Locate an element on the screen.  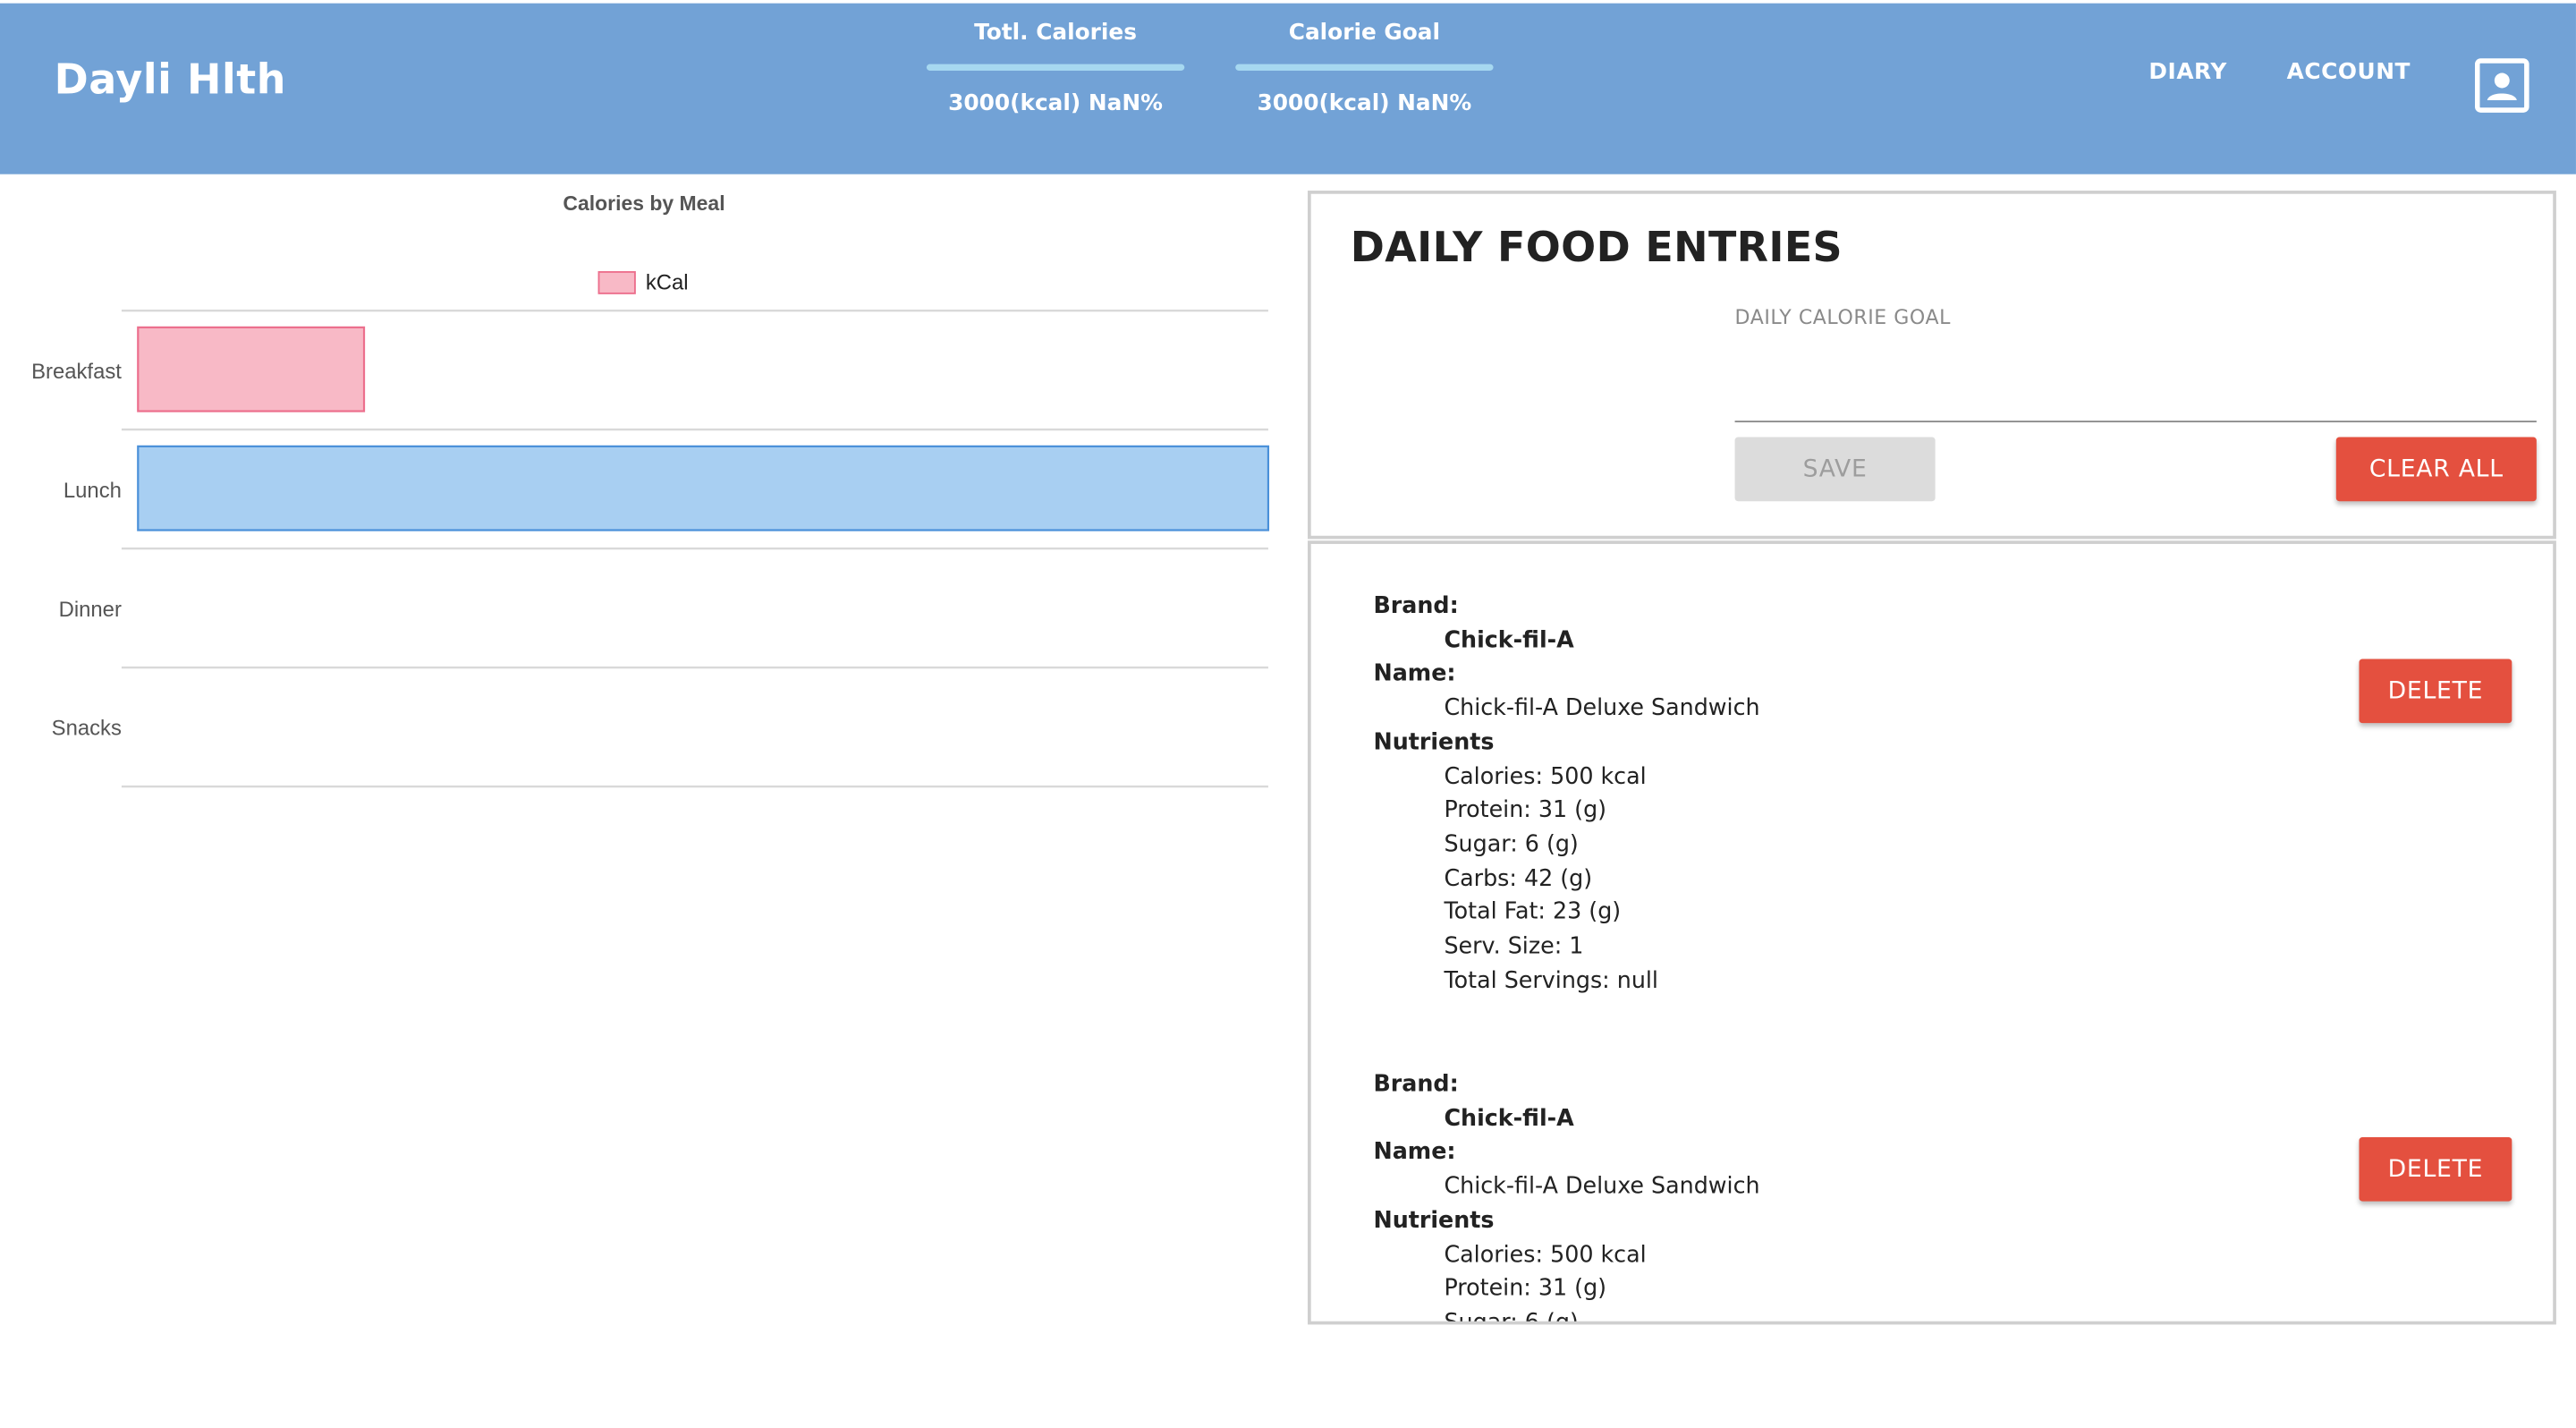
chart-category-label: Snacks is located at coordinates (87, 729).